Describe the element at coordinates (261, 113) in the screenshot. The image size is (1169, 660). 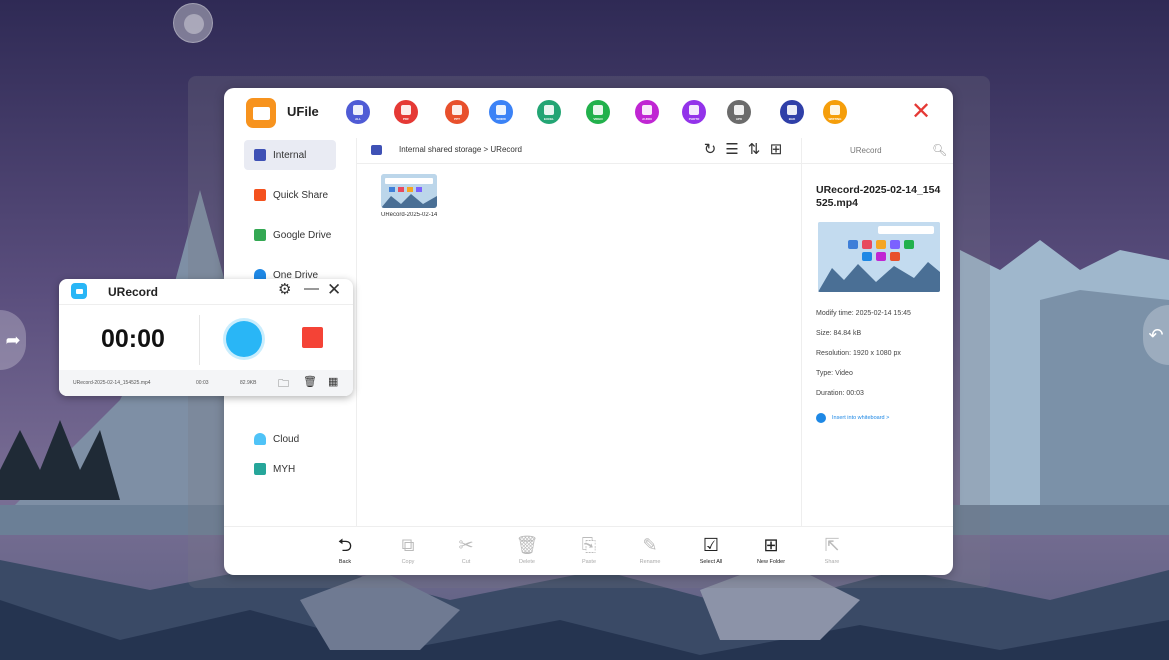
I see `ufile-logo-icon` at that location.